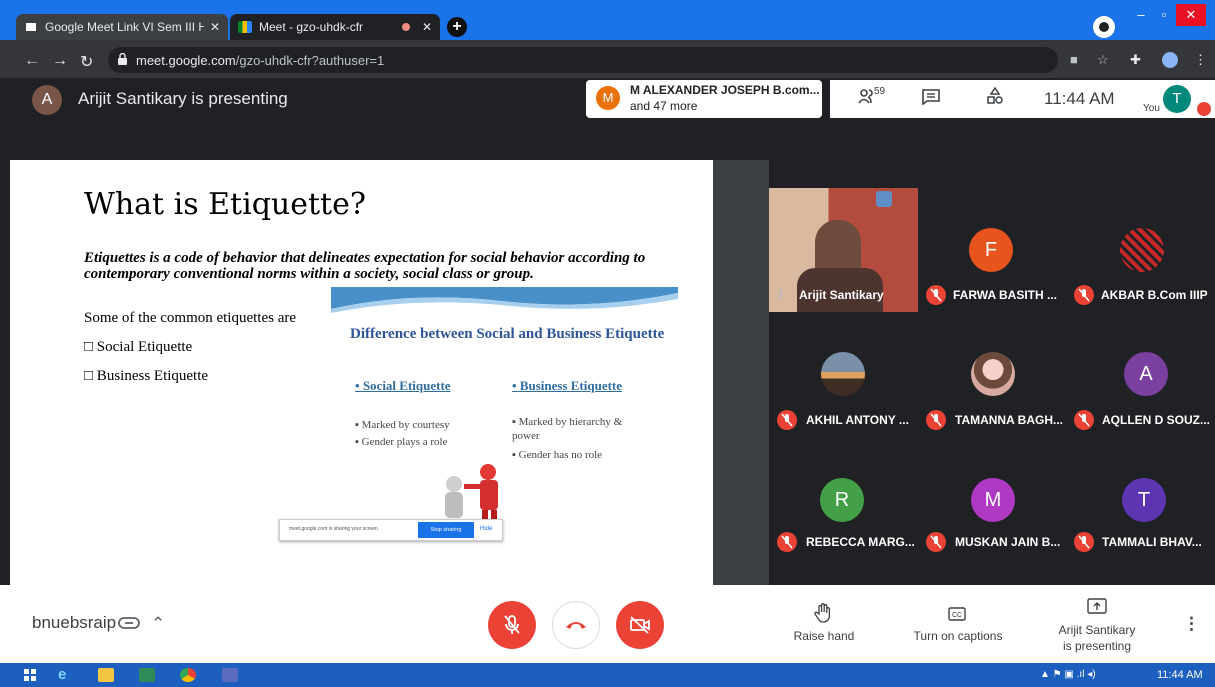 This screenshot has width=1215, height=687. What do you see at coordinates (403, 385) in the screenshot?
I see `column-heading-social: • Social Etiquette` at bounding box center [403, 385].